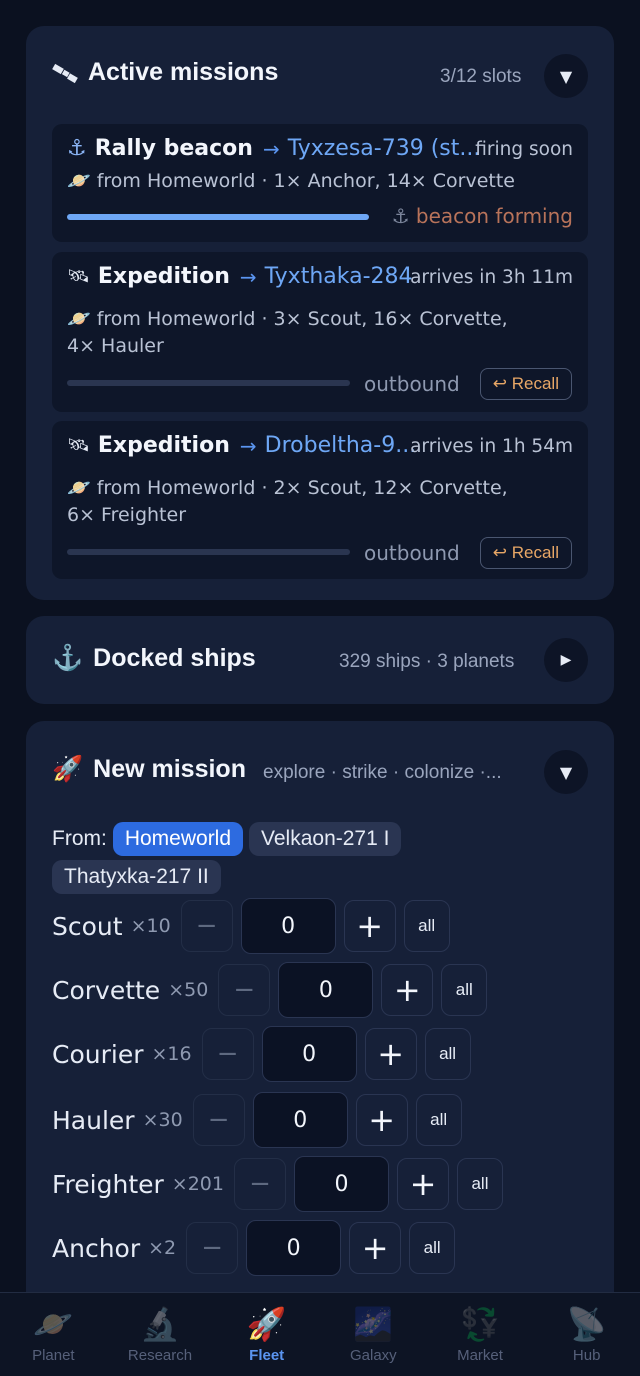 This screenshot has width=640, height=1376. I want to click on tab-research: 🔬 Research, so click(160, 1334).